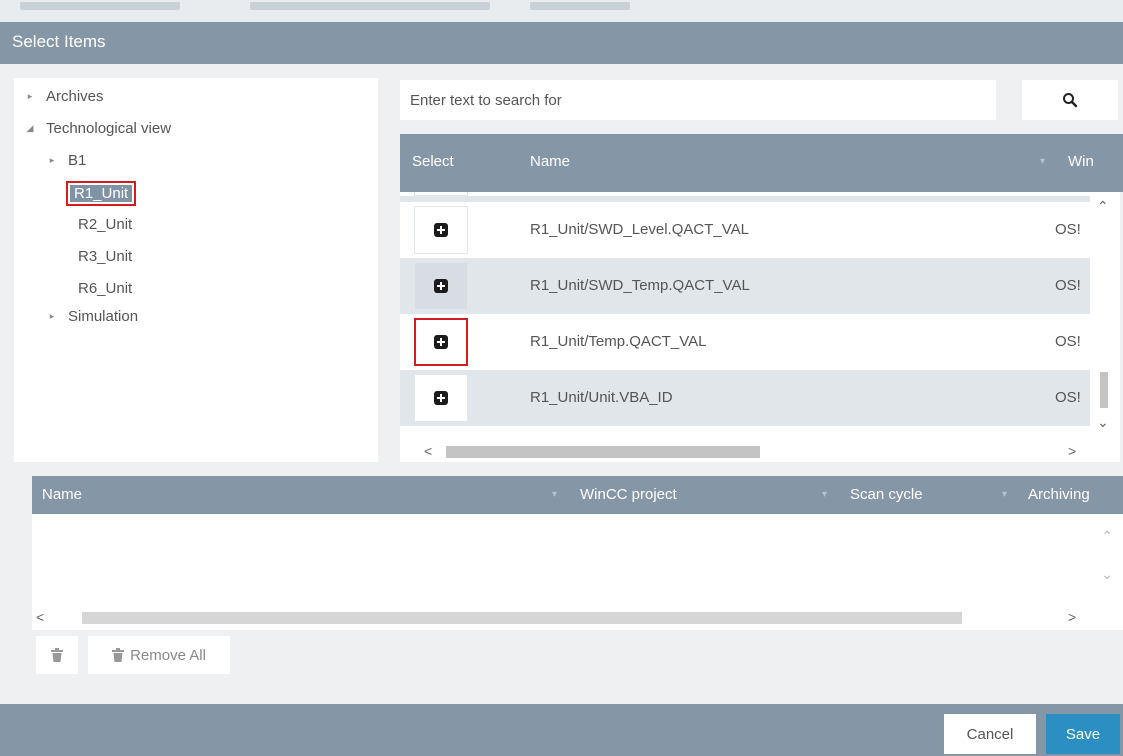 The image size is (1123, 756). Describe the element at coordinates (1105, 327) in the screenshot. I see `grid-vertical-scrollbar: ⌃ ⌄` at that location.